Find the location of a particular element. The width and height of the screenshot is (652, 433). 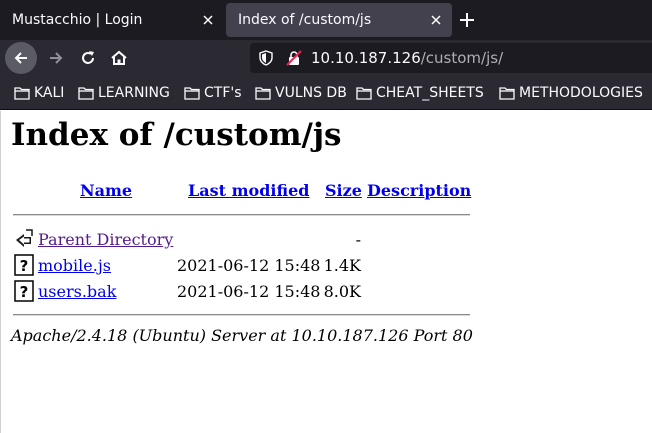

bookmark-folder-vulns-db: VULNS DB is located at coordinates (301, 93).